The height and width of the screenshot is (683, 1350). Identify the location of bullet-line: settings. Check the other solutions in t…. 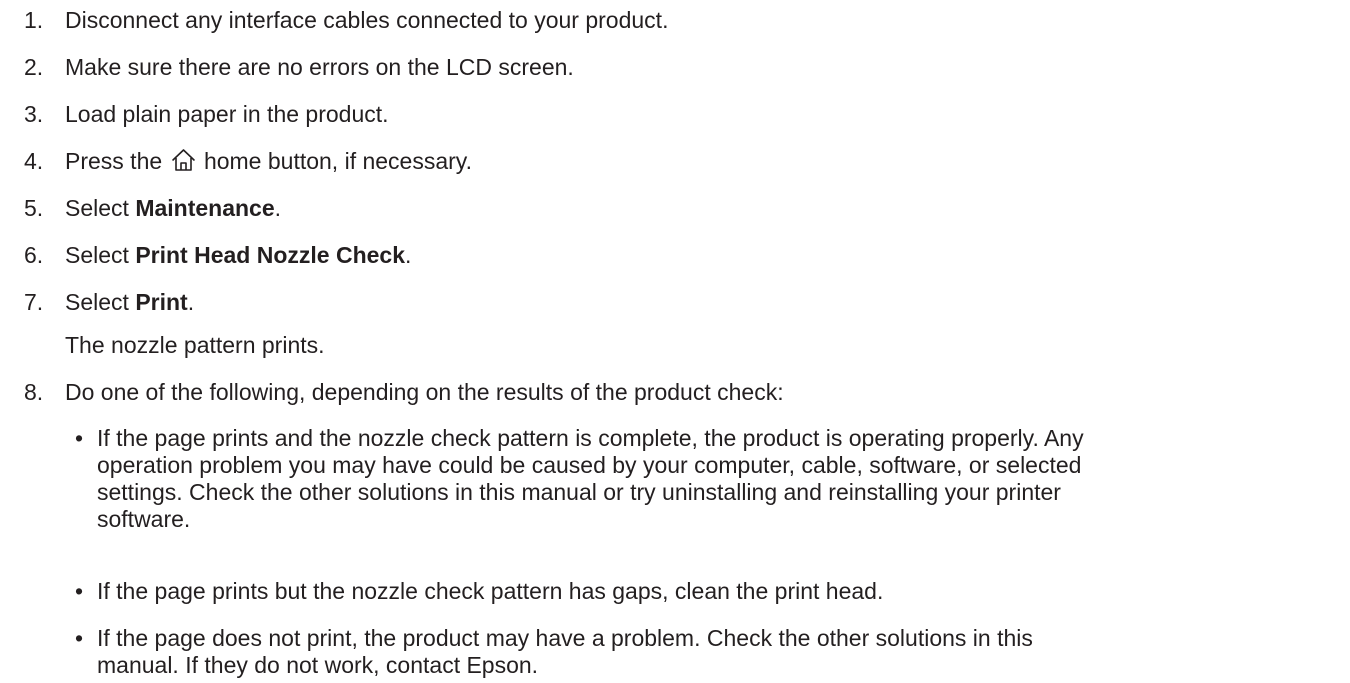
(579, 492).